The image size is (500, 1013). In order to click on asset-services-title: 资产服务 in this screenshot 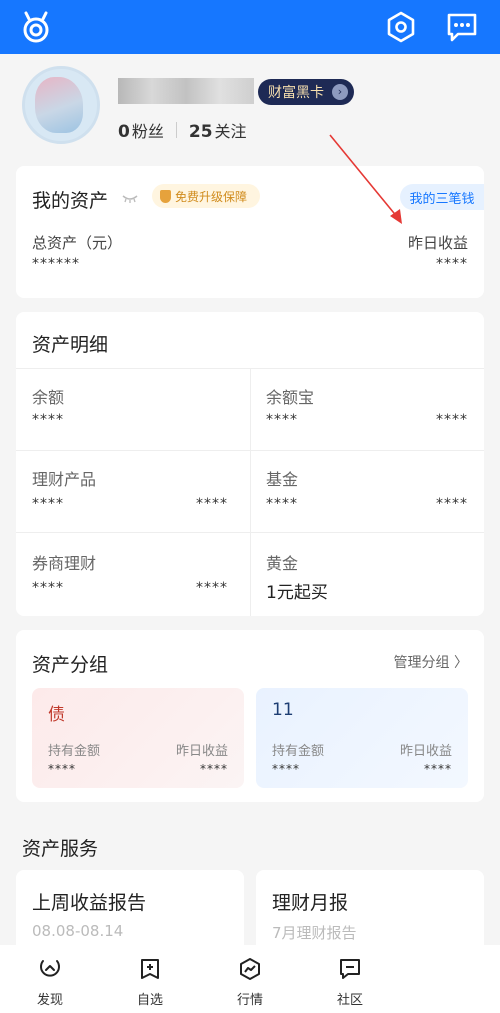, I will do `click(60, 849)`.